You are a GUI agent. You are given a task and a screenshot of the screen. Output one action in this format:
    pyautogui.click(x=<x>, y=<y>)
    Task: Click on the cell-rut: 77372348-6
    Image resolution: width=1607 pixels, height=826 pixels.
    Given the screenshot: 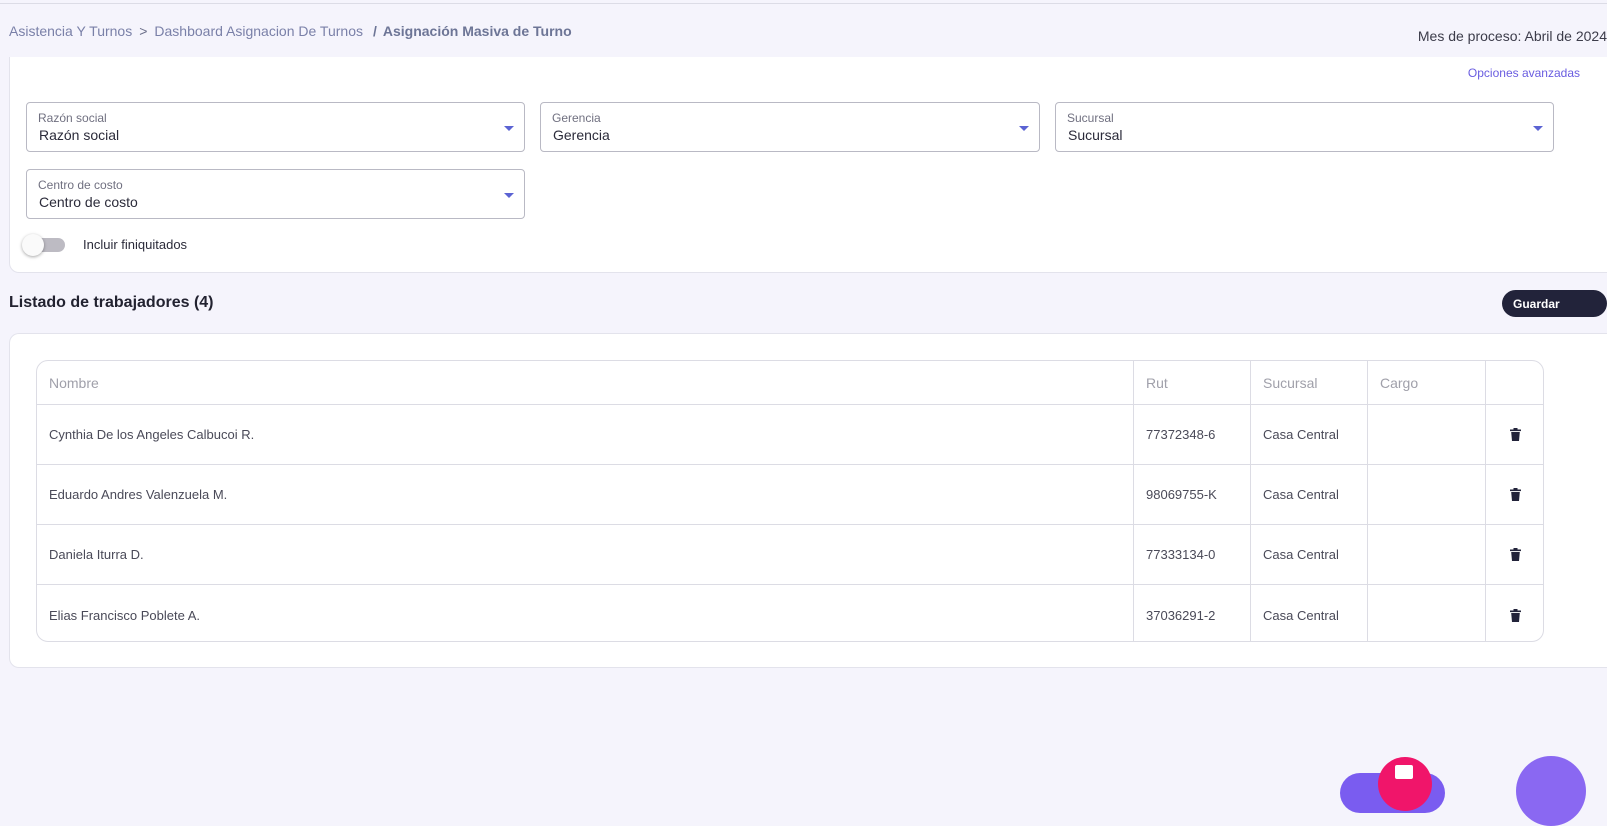 What is the action you would take?
    pyautogui.click(x=1192, y=434)
    